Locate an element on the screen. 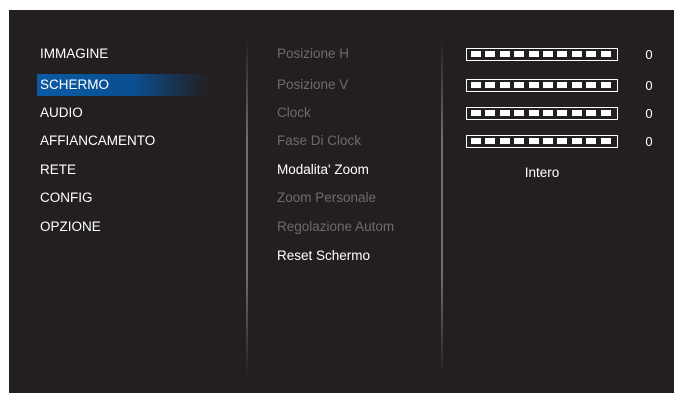 This screenshot has height=402, width=683. posizione-v-value: 0 is located at coordinates (649, 85).